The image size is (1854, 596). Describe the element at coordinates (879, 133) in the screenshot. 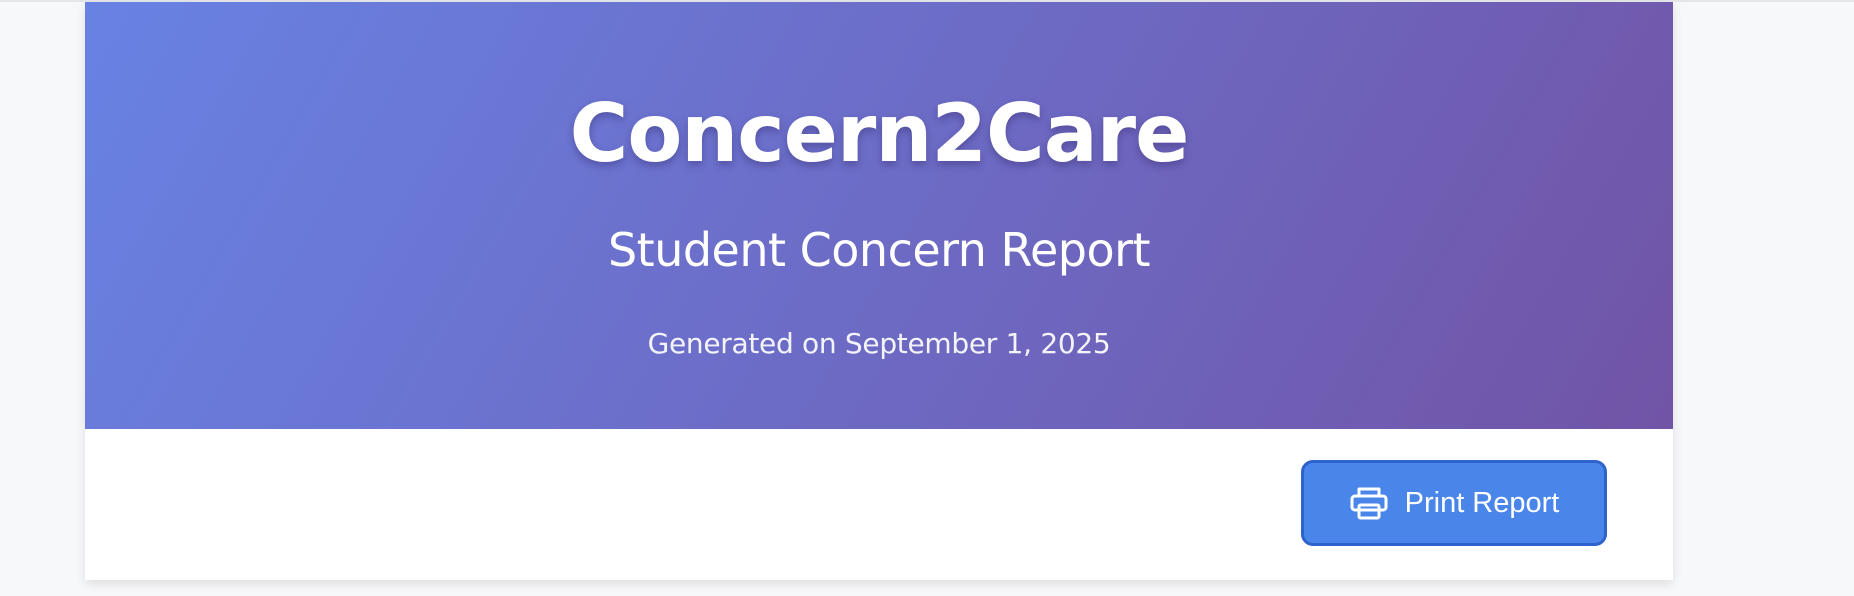

I see `app-title: Concern2Care` at that location.